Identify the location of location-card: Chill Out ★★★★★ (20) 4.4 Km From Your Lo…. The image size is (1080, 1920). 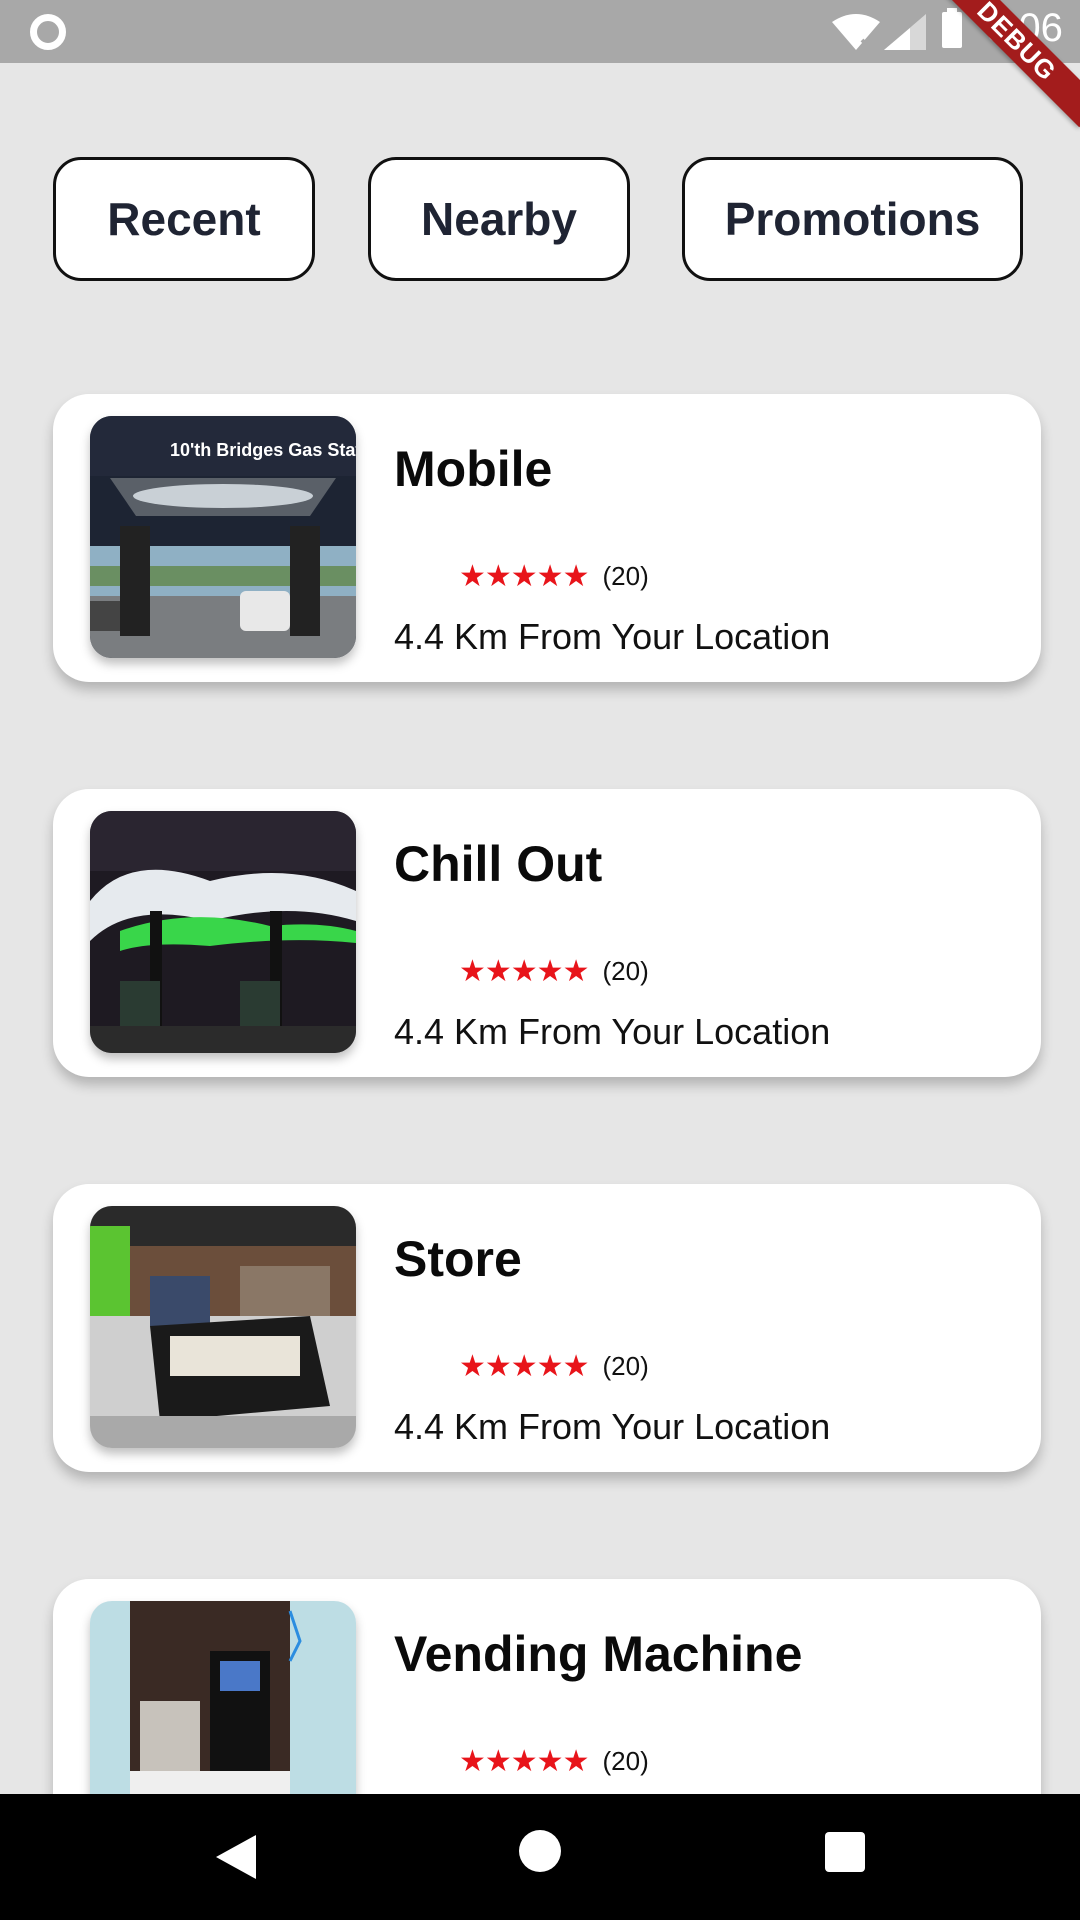
(547, 933).